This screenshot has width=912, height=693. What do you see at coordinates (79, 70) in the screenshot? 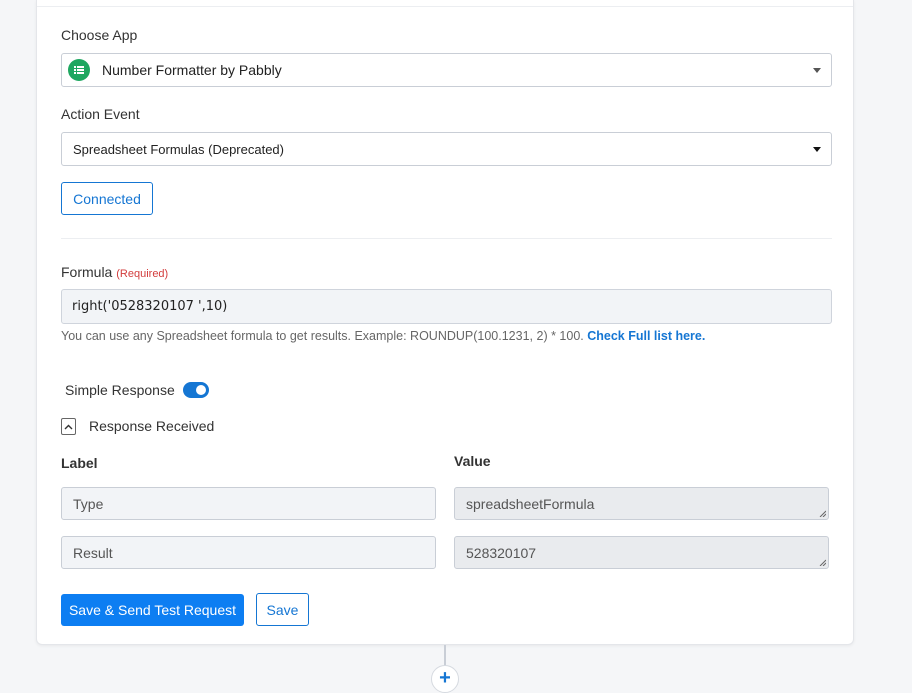
I see `list-formatter-icon` at bounding box center [79, 70].